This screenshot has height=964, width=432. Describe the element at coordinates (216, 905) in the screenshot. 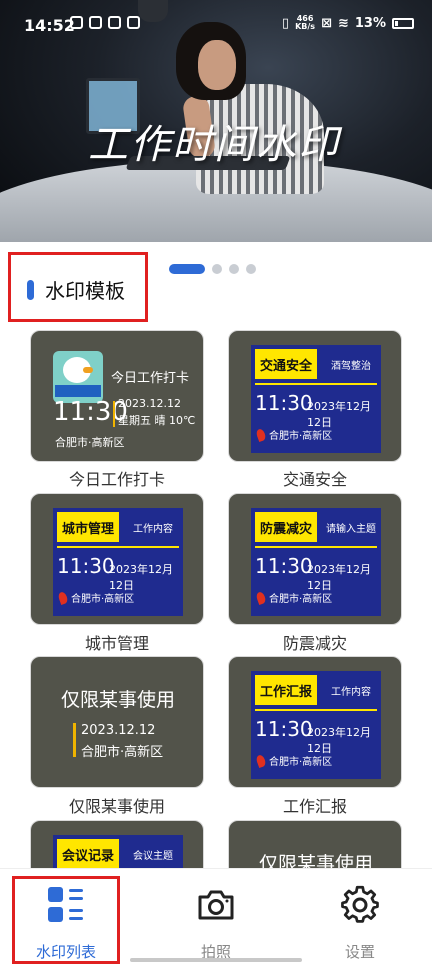

I see `camera-icon` at that location.